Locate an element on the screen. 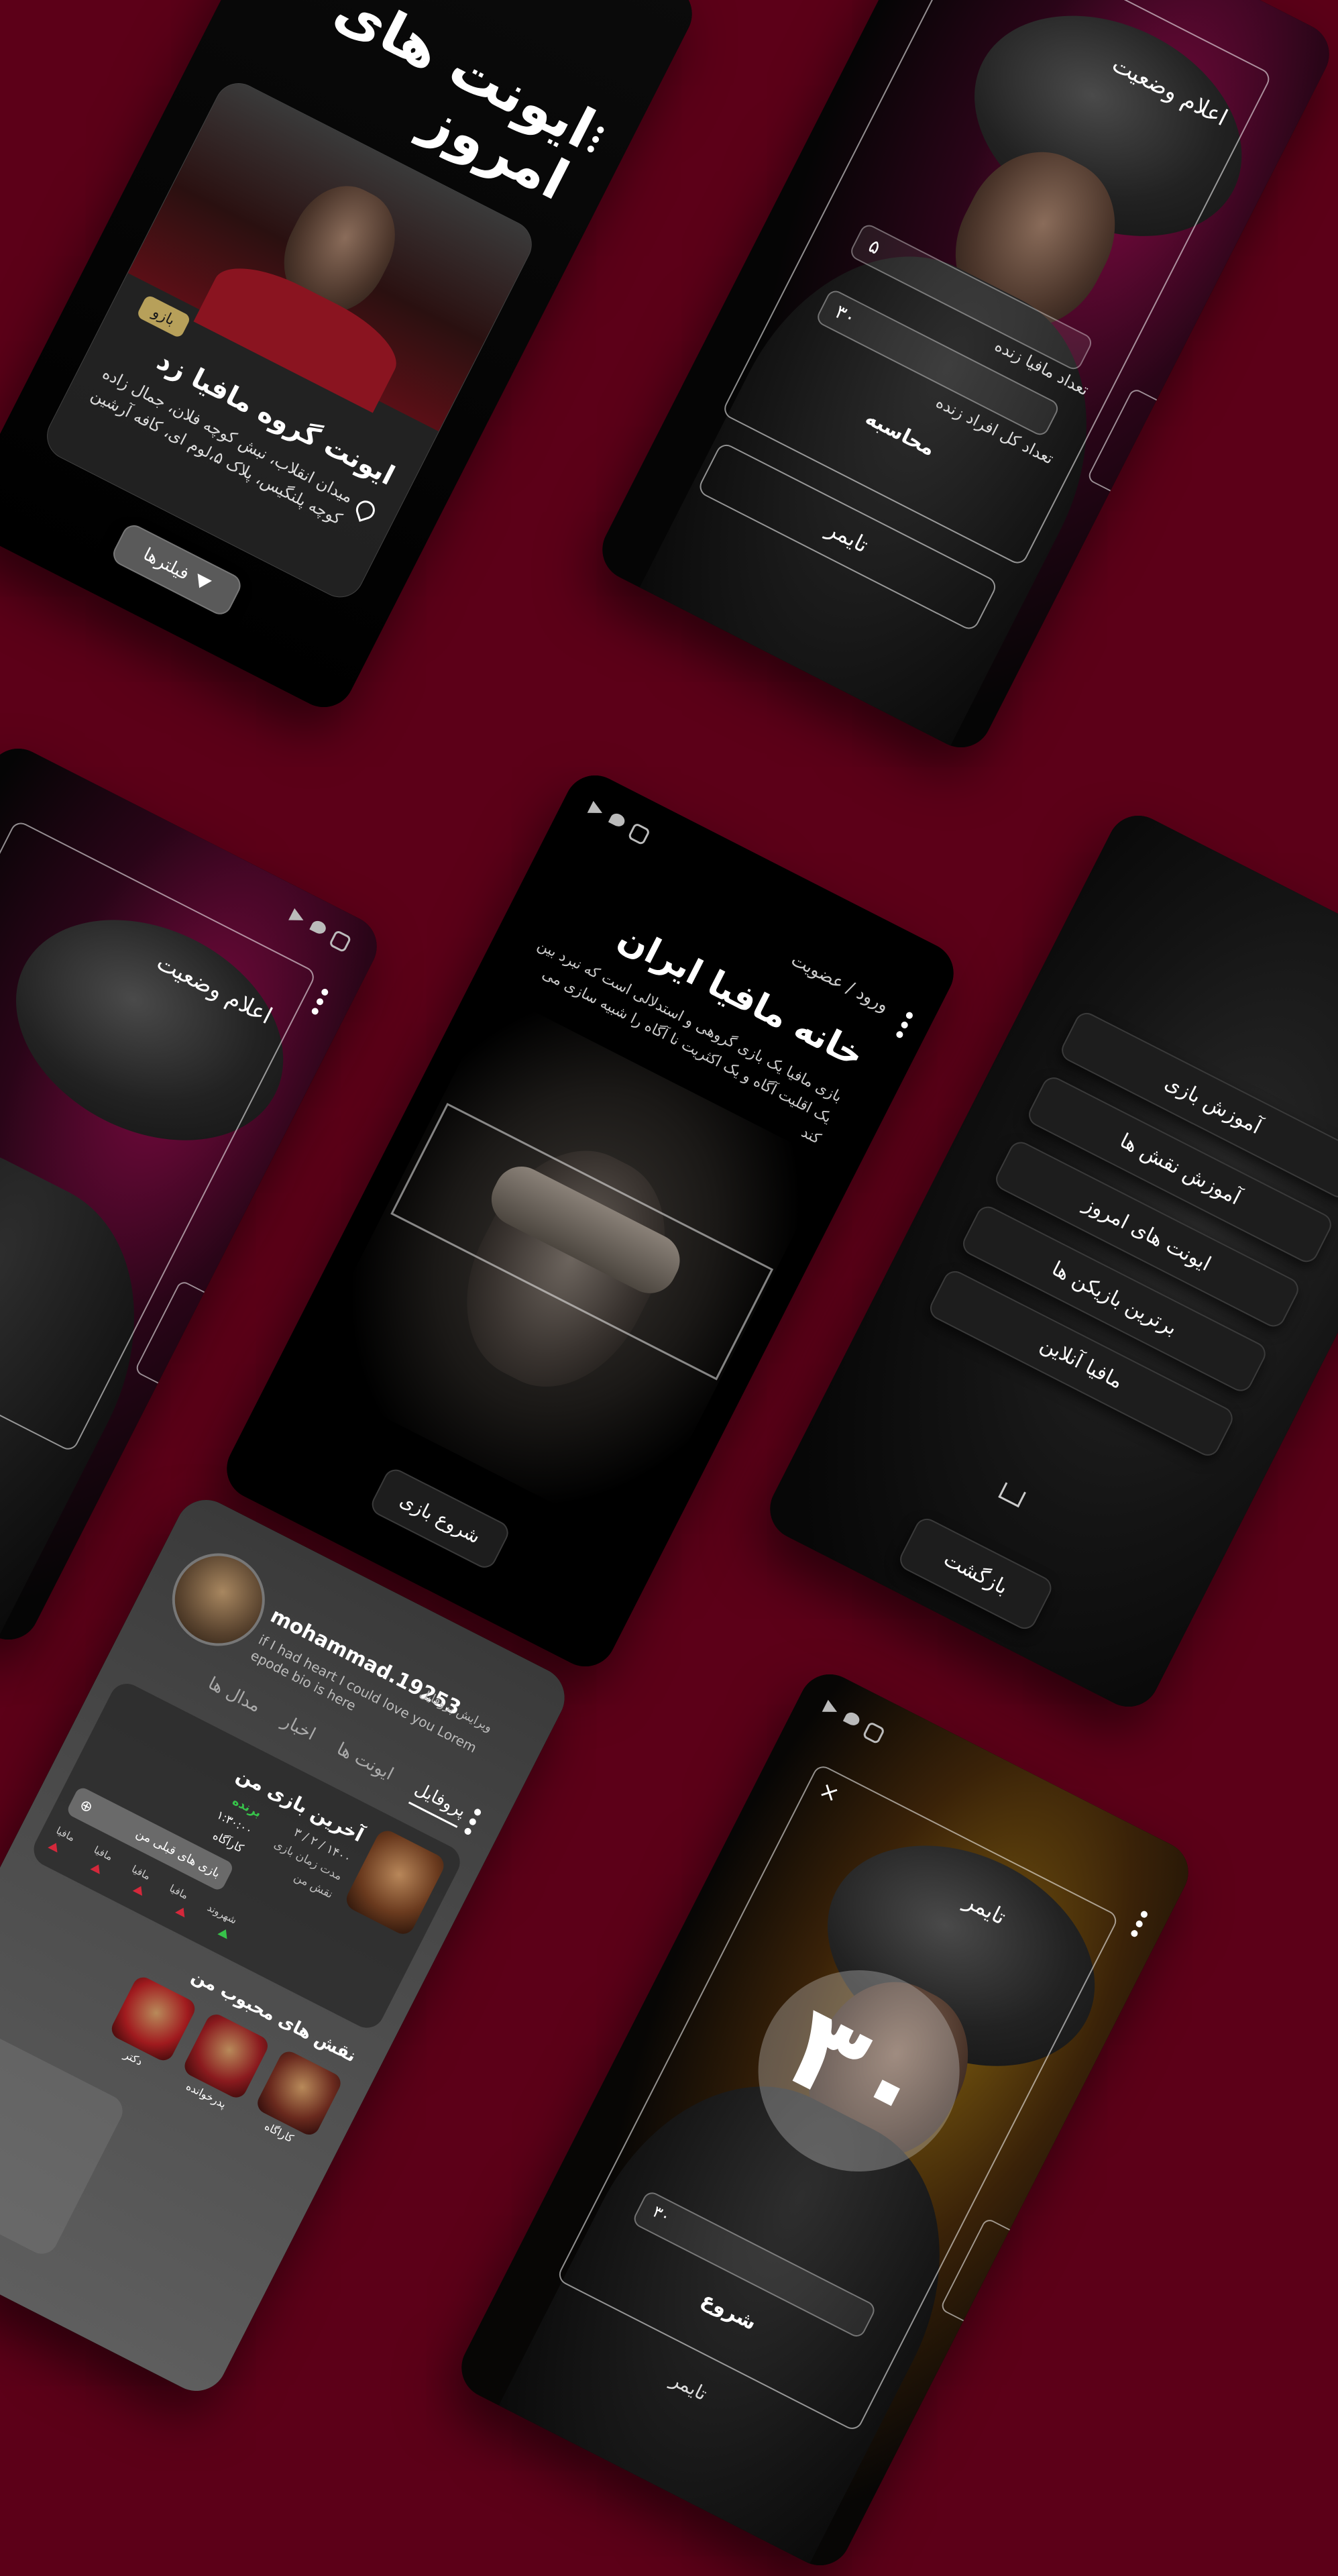 The height and width of the screenshot is (2576, 1338). timer-big-number: ۳۰ is located at coordinates (859, 2071).